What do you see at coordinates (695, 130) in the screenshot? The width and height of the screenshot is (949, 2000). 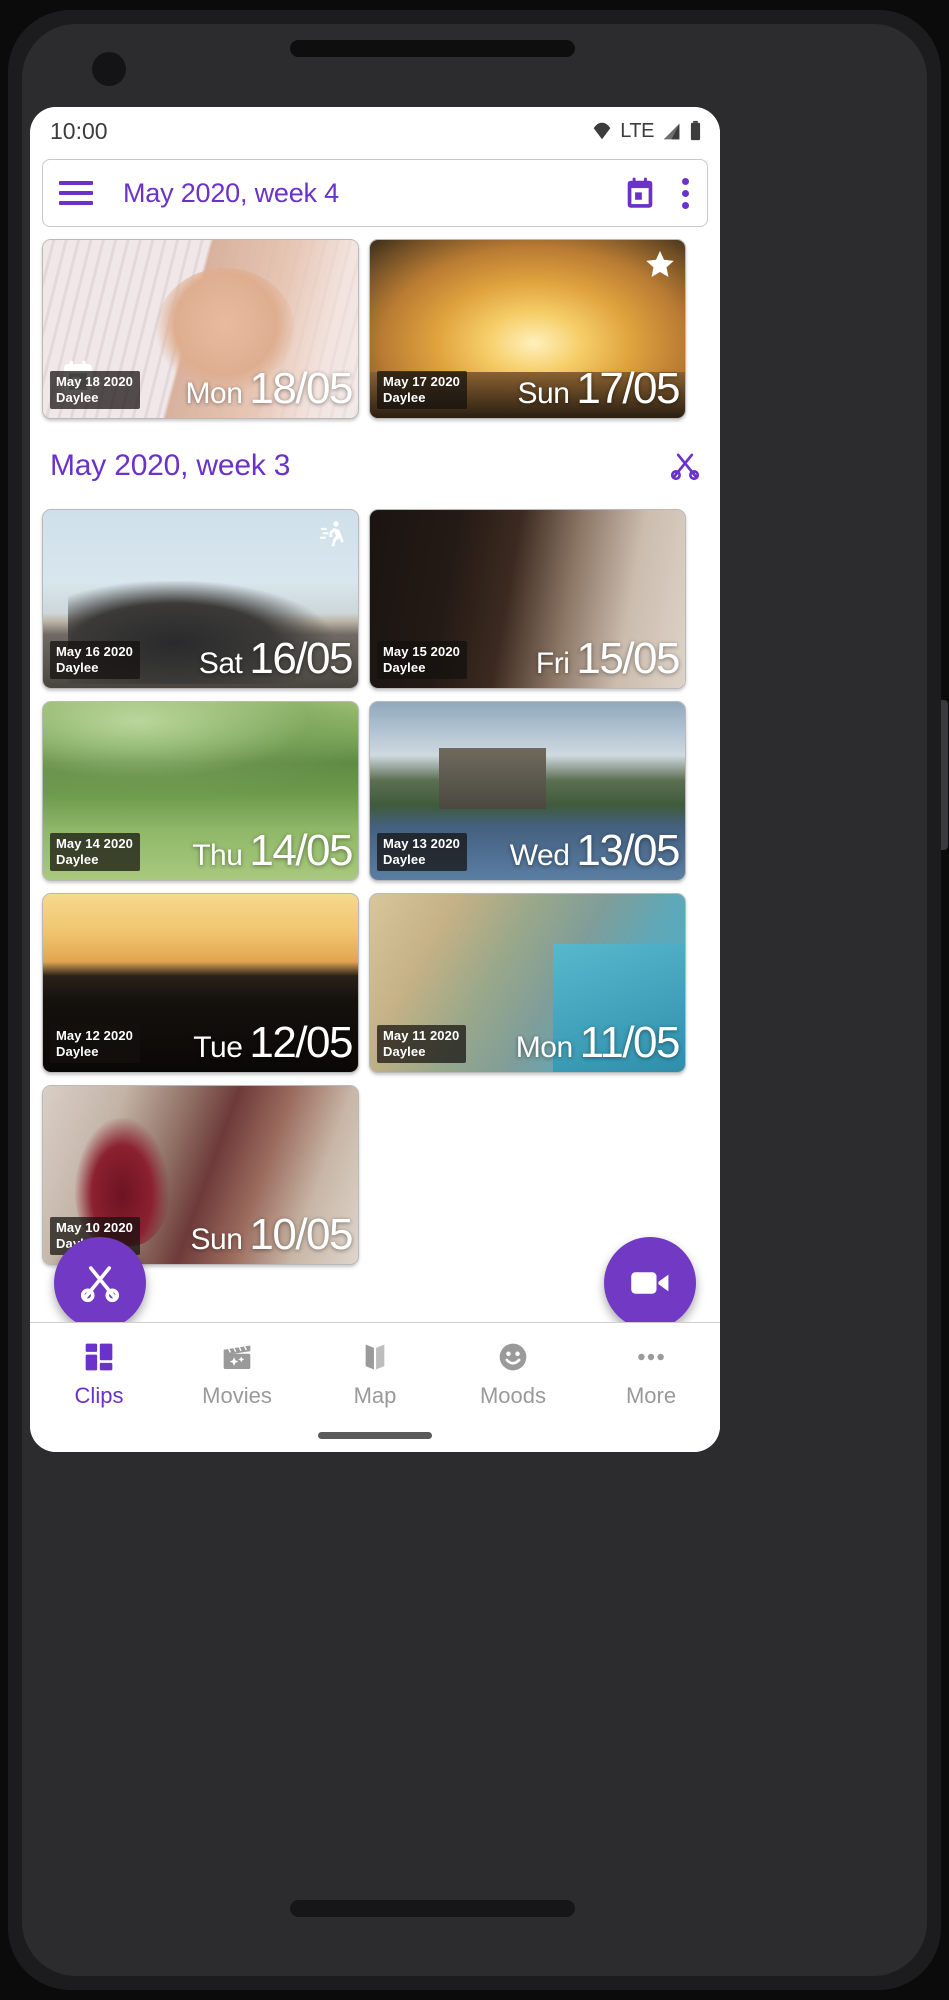 I see `battery-icon` at bounding box center [695, 130].